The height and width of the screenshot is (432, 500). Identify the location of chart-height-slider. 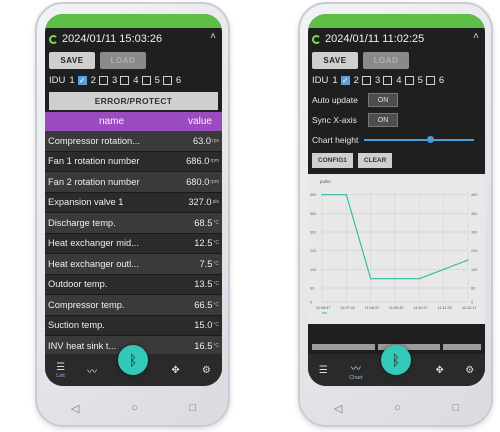
(419, 139).